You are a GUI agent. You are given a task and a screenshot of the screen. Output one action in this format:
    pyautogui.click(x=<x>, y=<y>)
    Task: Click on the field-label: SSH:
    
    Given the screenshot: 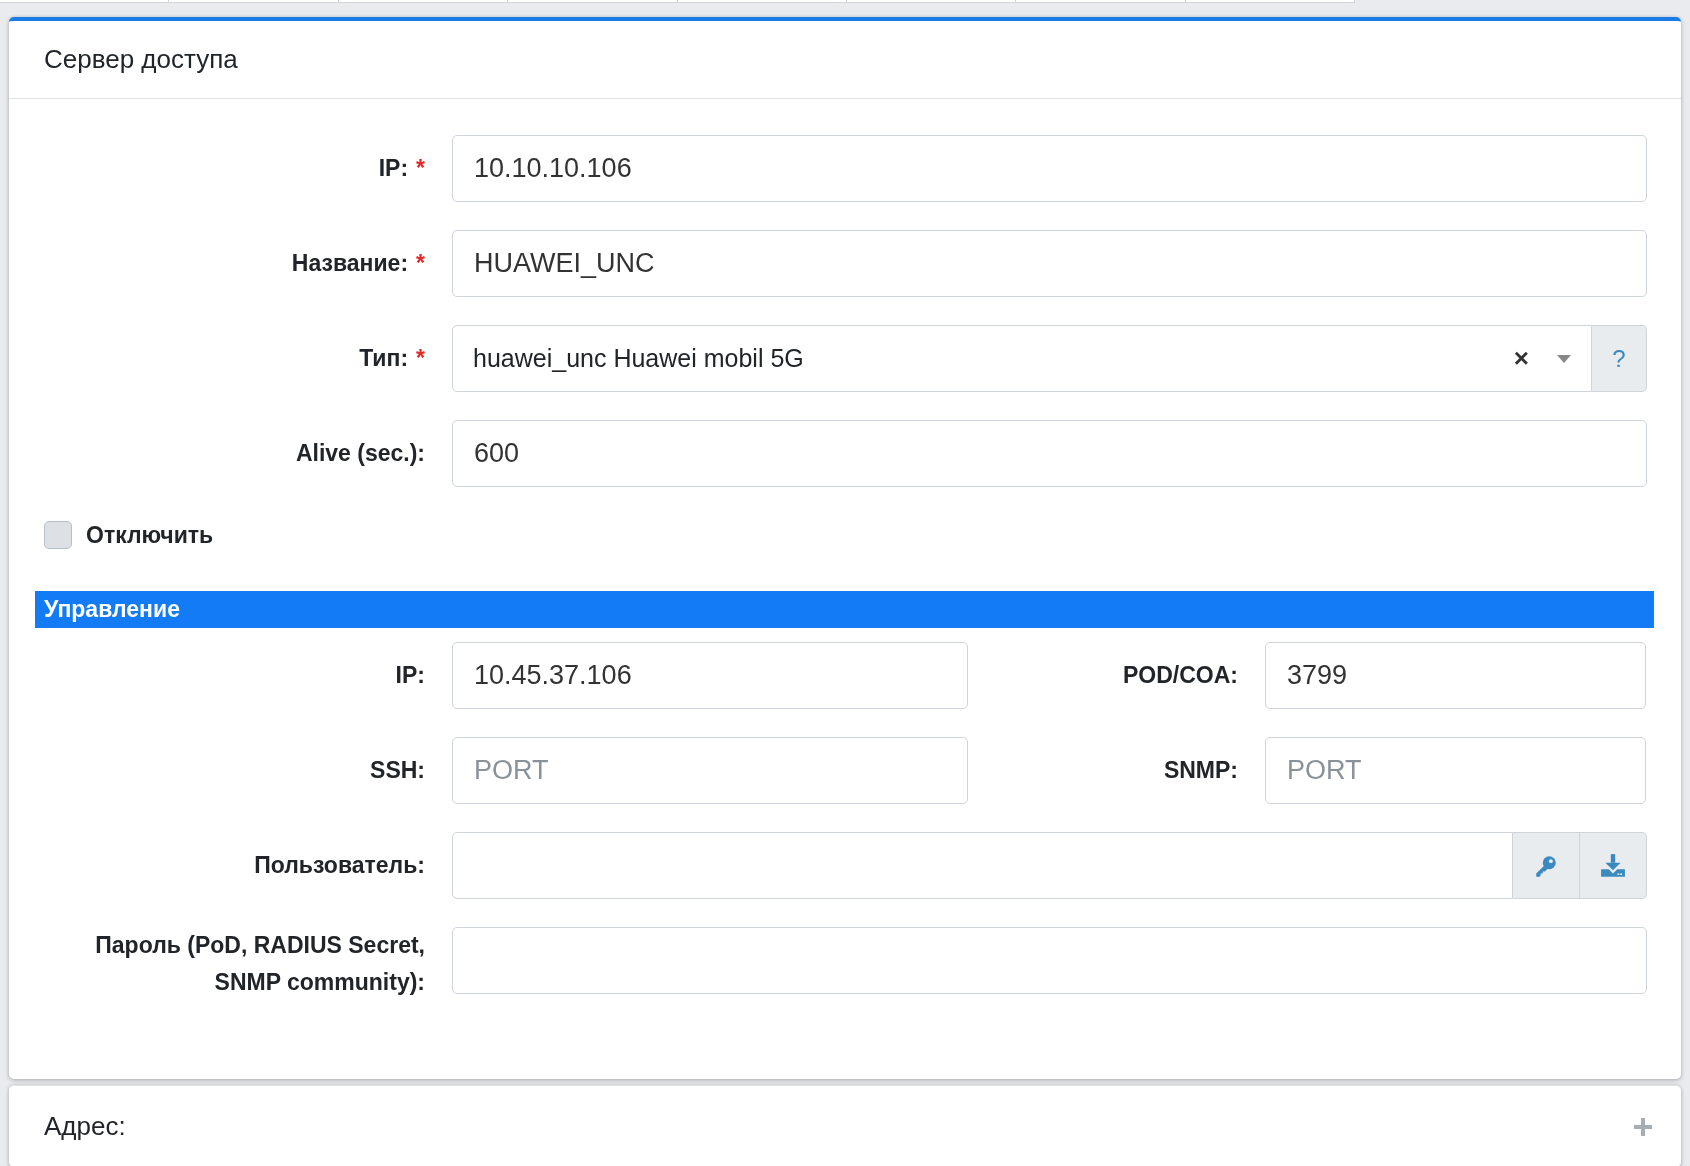 What is the action you would take?
    pyautogui.click(x=397, y=770)
    